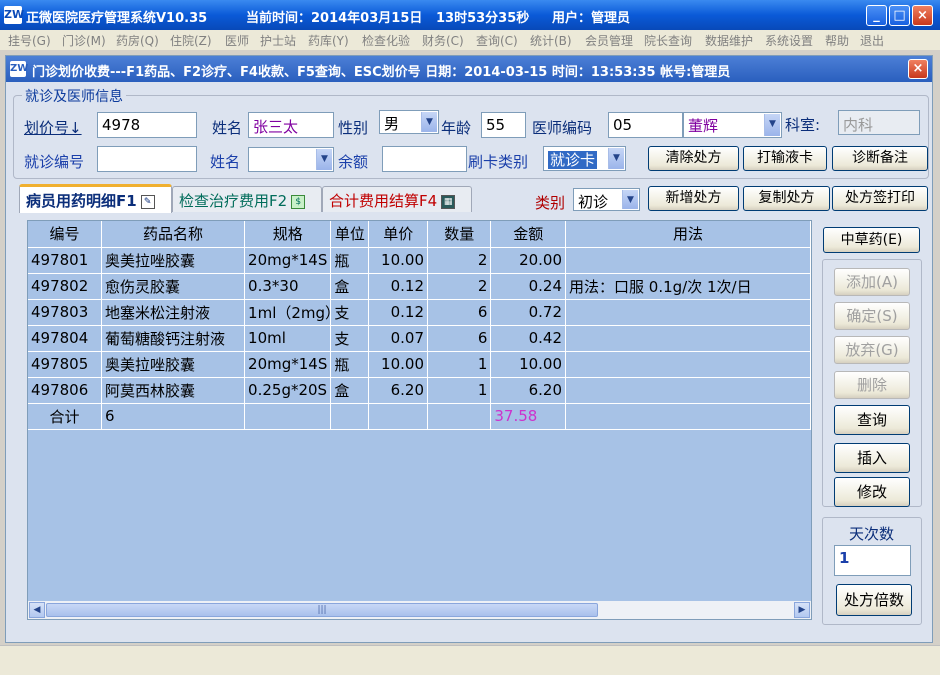 The image size is (940, 675). Describe the element at coordinates (173, 286) in the screenshot. I see `cell-drug-name: 愈伤灵胶囊` at that location.